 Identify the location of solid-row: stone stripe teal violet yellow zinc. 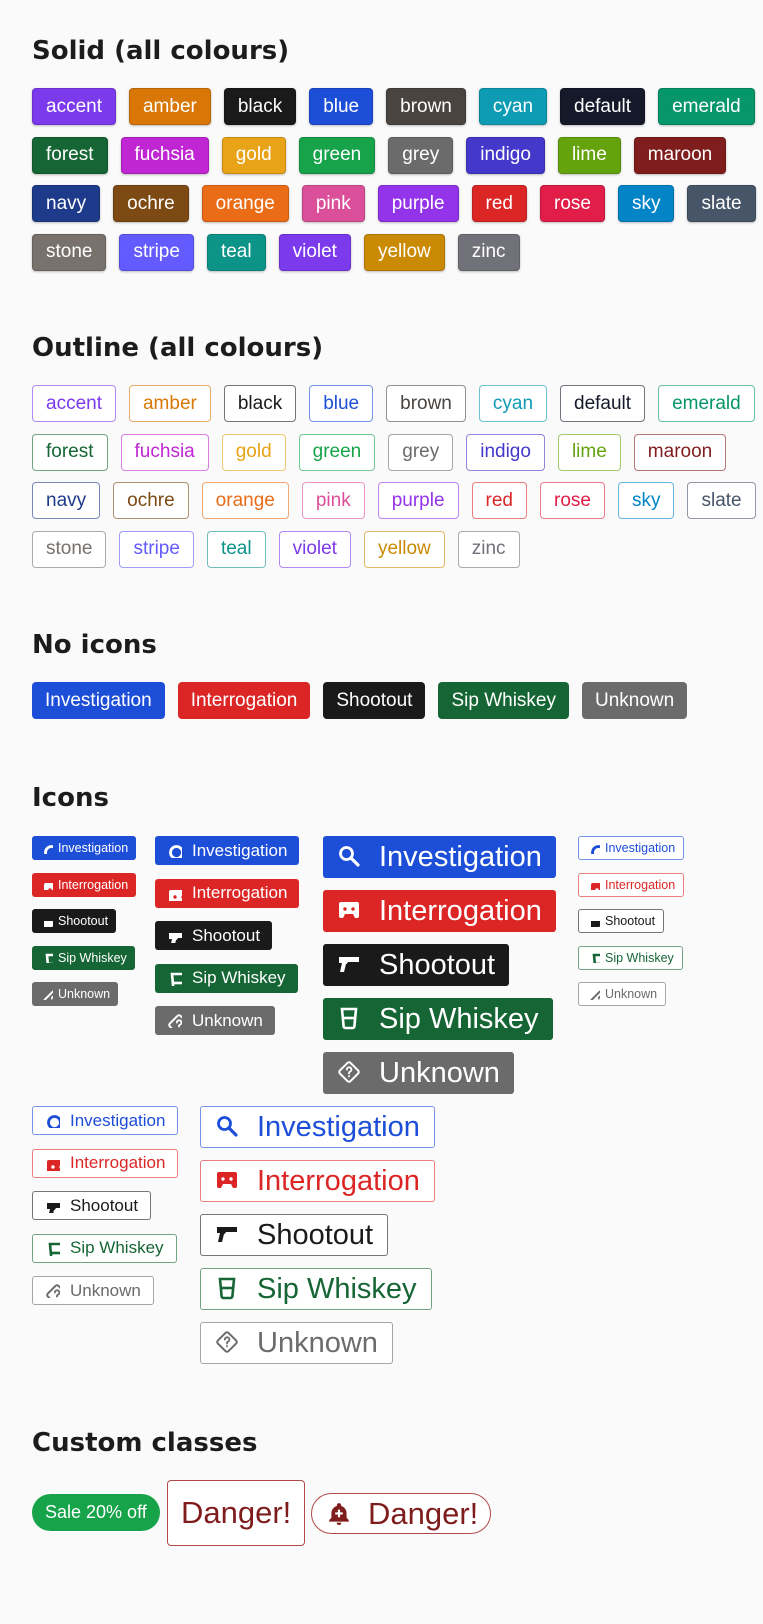
(282, 252).